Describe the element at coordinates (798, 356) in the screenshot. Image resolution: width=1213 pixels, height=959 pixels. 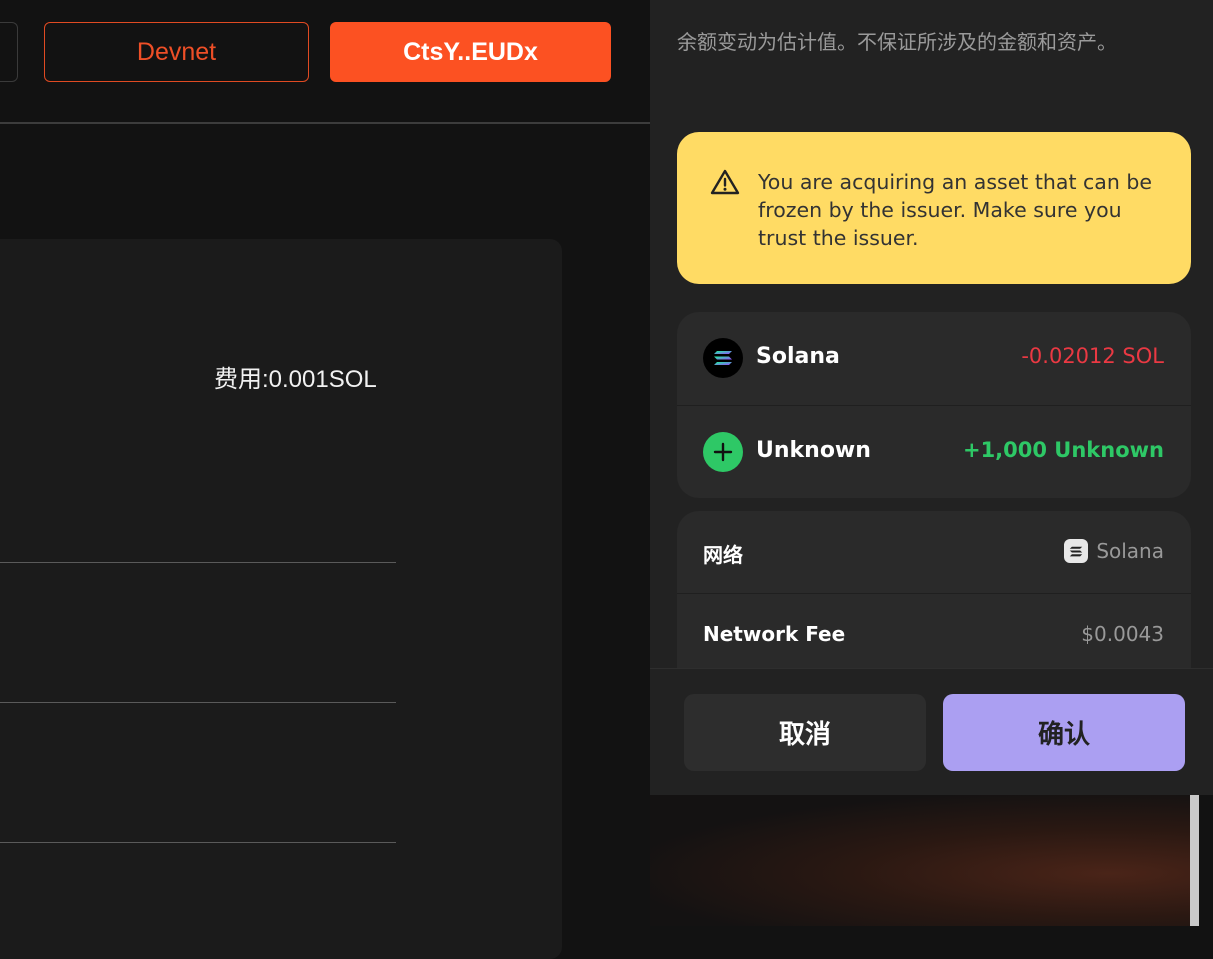
I see `token-name: Solana` at that location.